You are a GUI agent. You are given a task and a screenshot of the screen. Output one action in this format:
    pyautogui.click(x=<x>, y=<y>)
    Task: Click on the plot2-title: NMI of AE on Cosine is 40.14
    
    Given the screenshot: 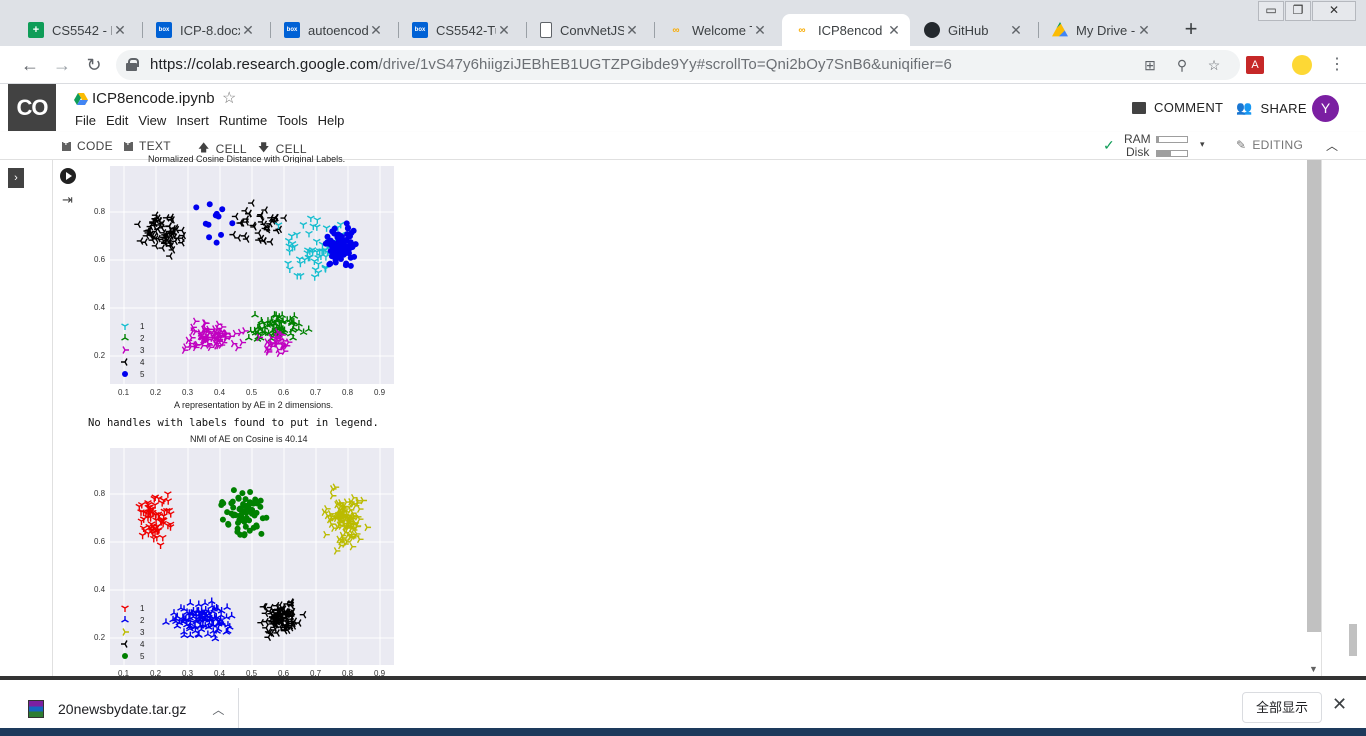 What is the action you would take?
    pyautogui.click(x=249, y=439)
    